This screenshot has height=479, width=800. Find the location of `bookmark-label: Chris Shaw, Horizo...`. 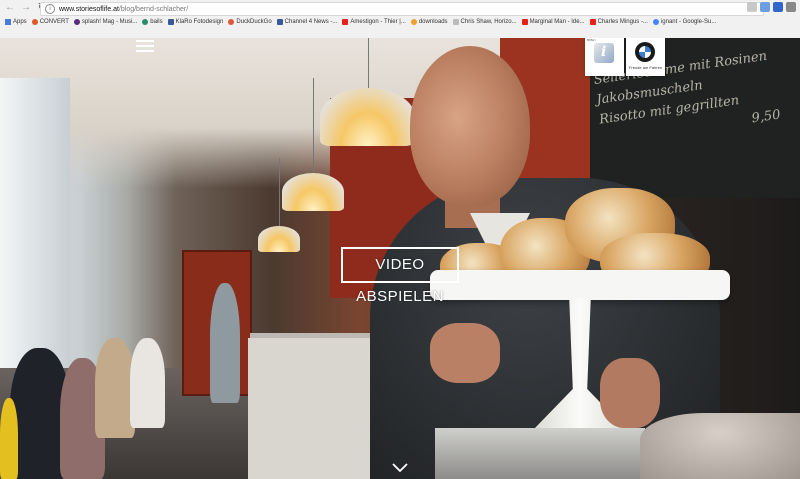

bookmark-label: Chris Shaw, Horizo... is located at coordinates (488, 22).